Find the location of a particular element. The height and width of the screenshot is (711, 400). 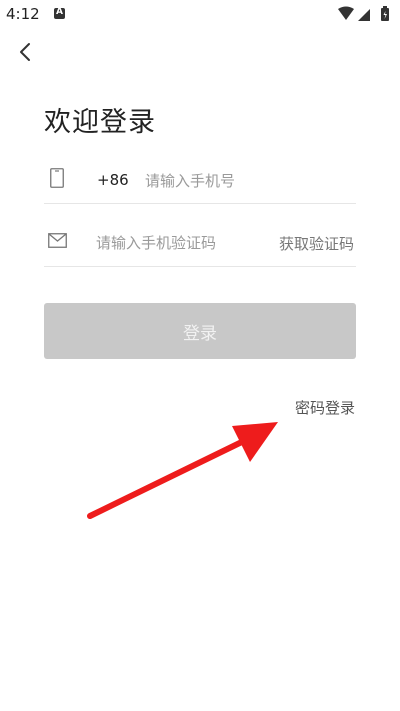

status-icons is located at coordinates (363, 13).